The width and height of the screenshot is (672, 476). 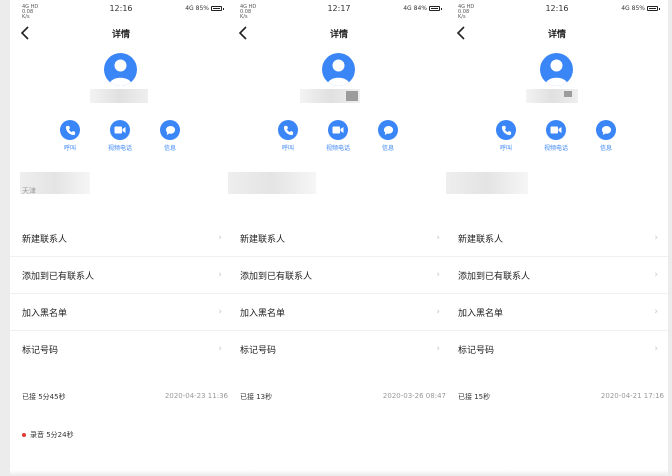 I want to click on status-bar: 4G HD 0.08 K/s 12:16 4G 85%, so click(x=121, y=12).